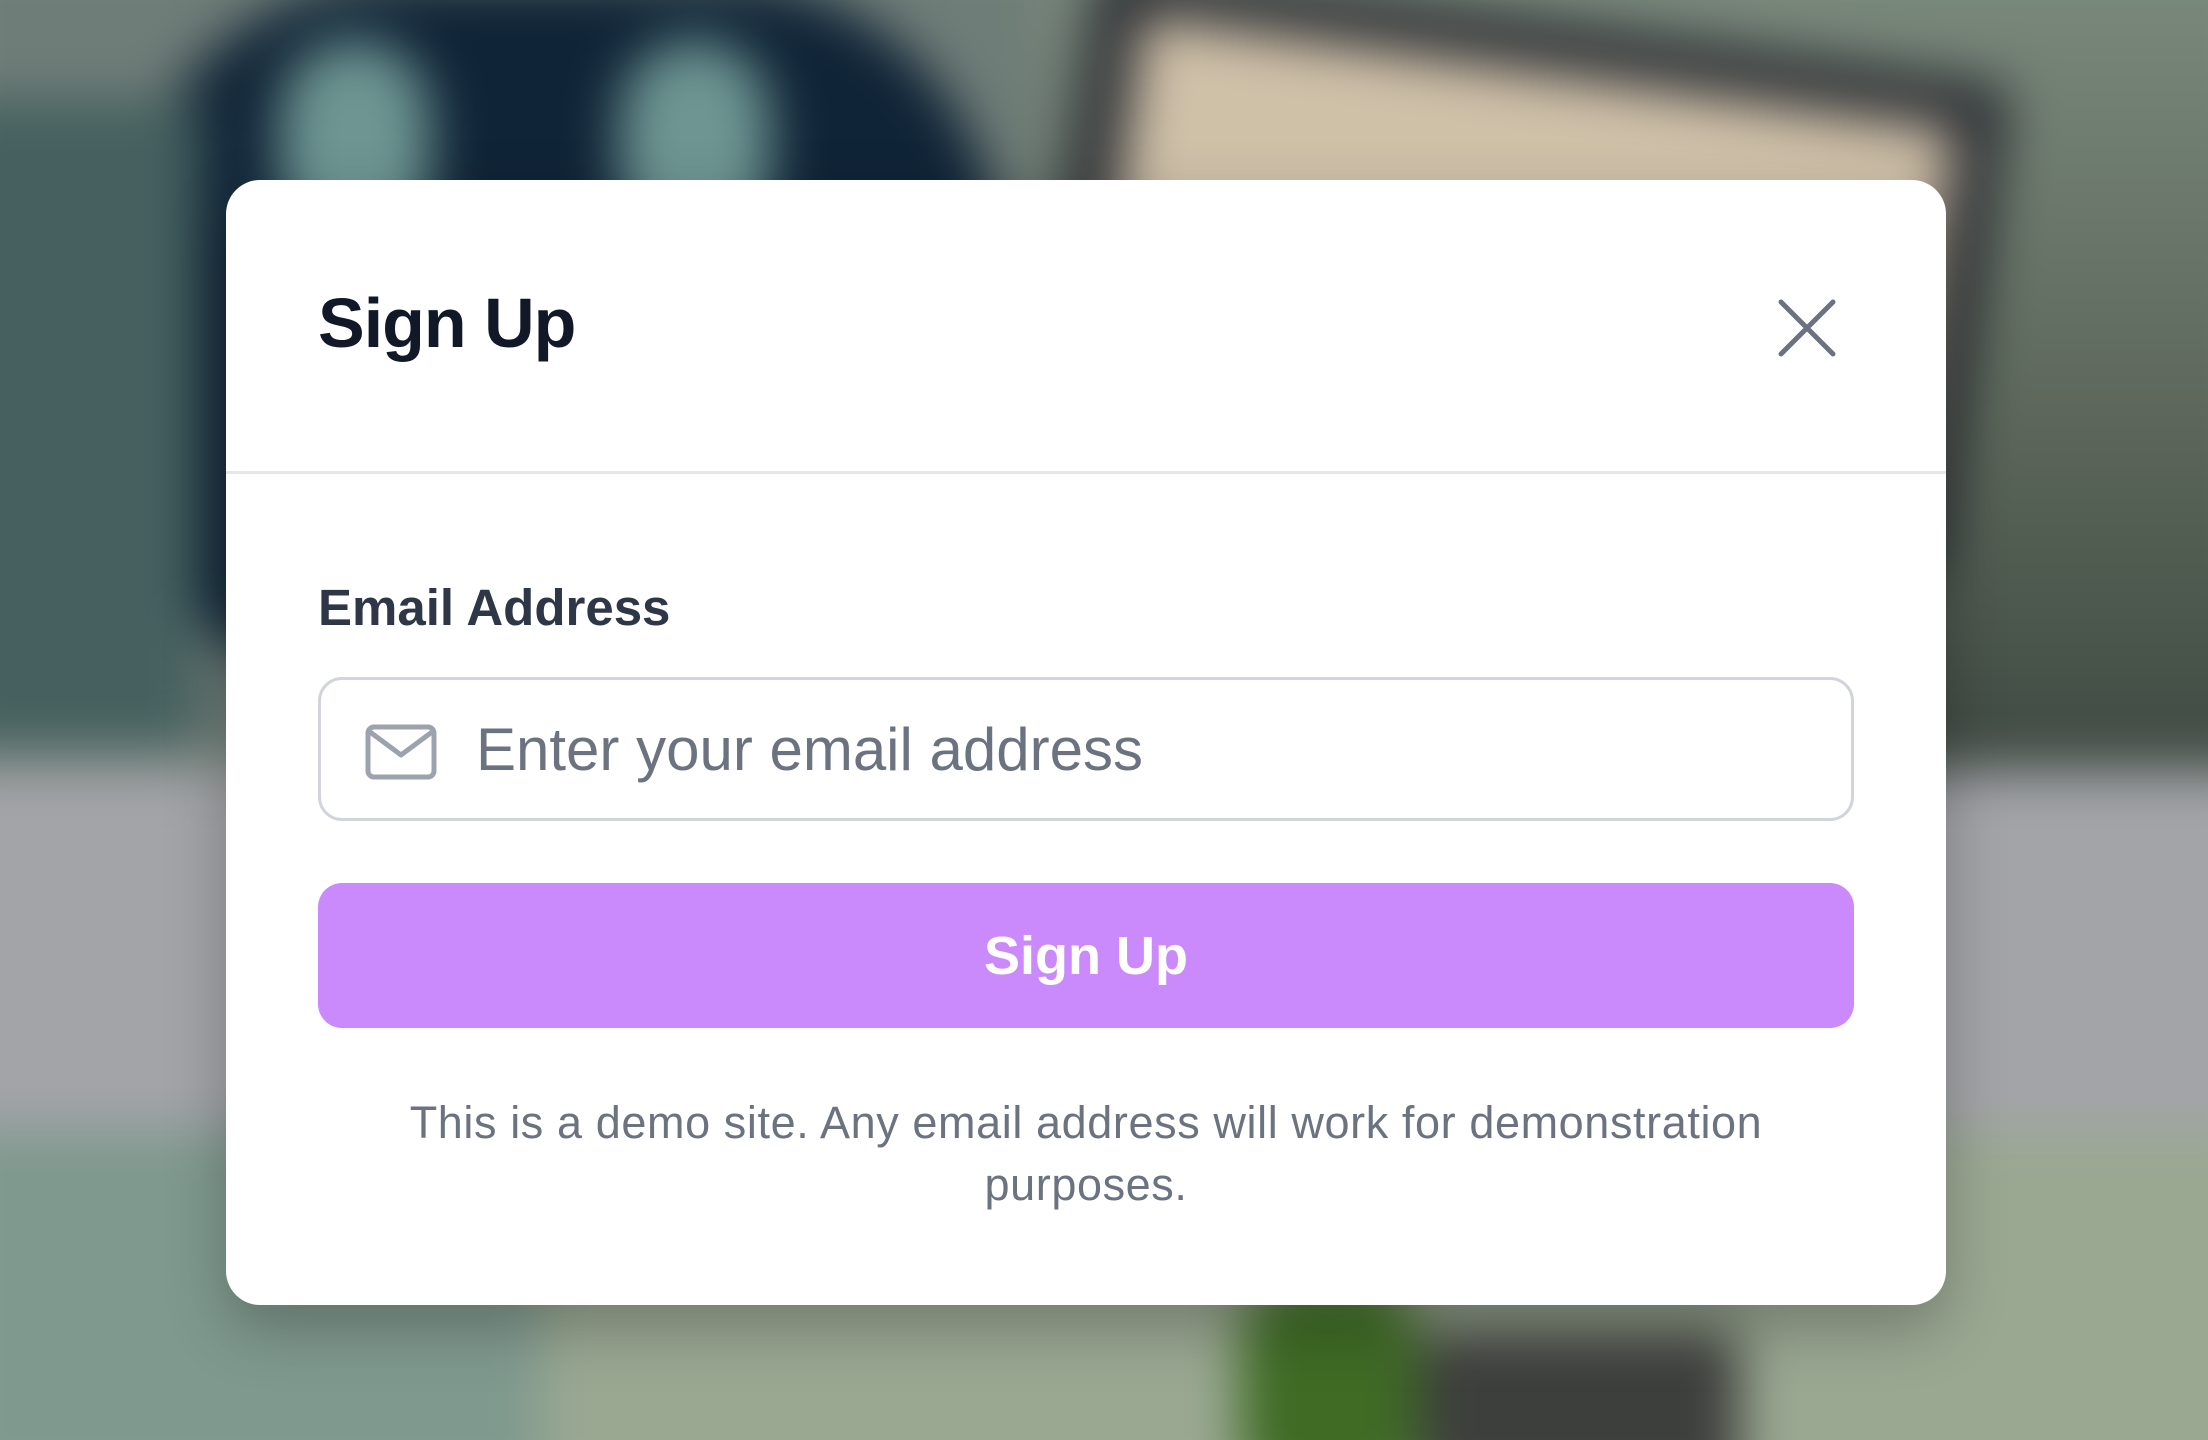  What do you see at coordinates (401, 752) in the screenshot?
I see `mail-icon` at bounding box center [401, 752].